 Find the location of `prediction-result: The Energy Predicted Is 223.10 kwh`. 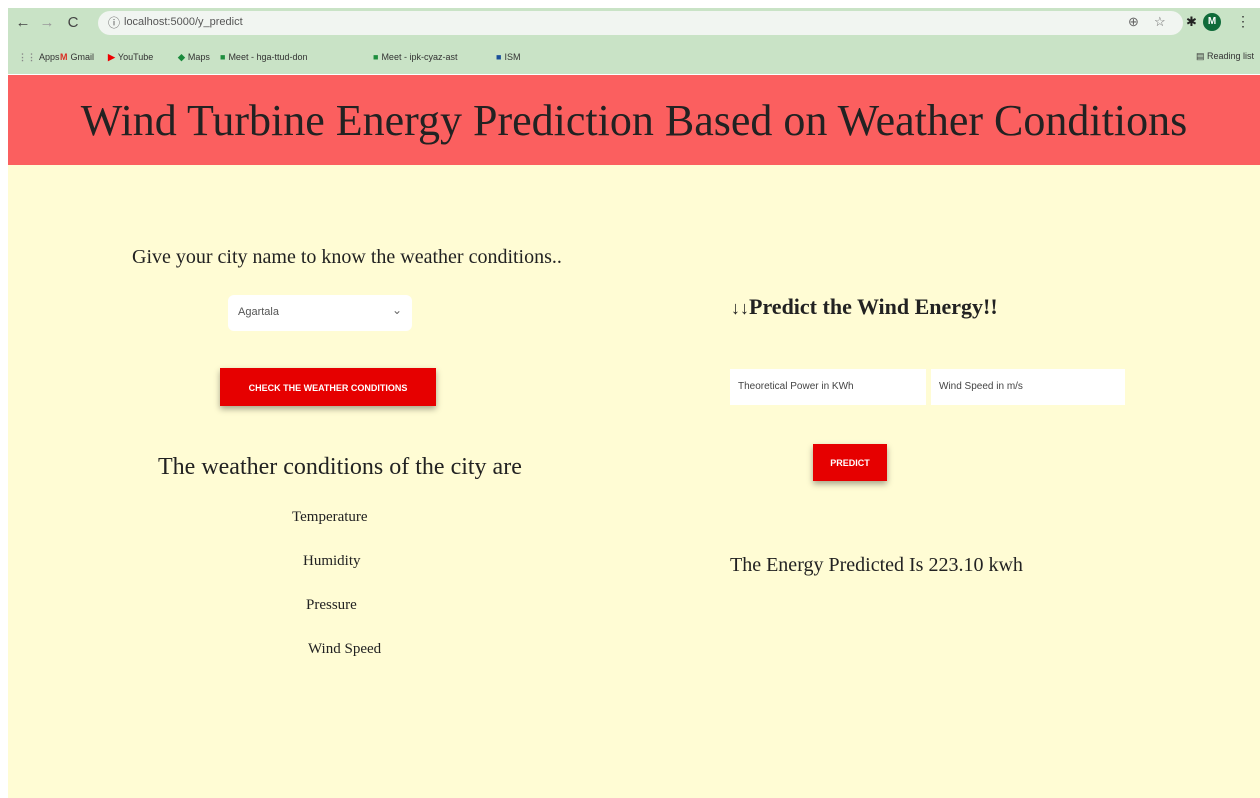

prediction-result: The Energy Predicted Is 223.10 kwh is located at coordinates (876, 565).